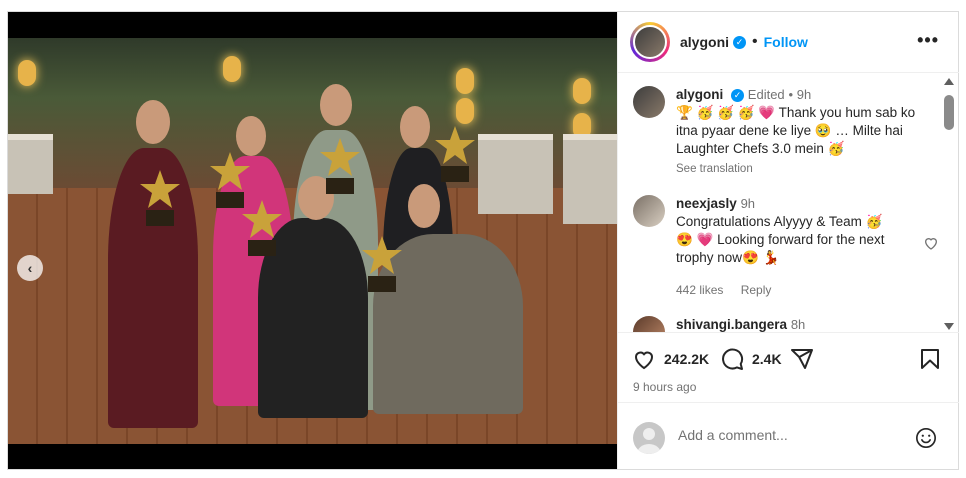  I want to click on follow-button: Follow, so click(786, 42).